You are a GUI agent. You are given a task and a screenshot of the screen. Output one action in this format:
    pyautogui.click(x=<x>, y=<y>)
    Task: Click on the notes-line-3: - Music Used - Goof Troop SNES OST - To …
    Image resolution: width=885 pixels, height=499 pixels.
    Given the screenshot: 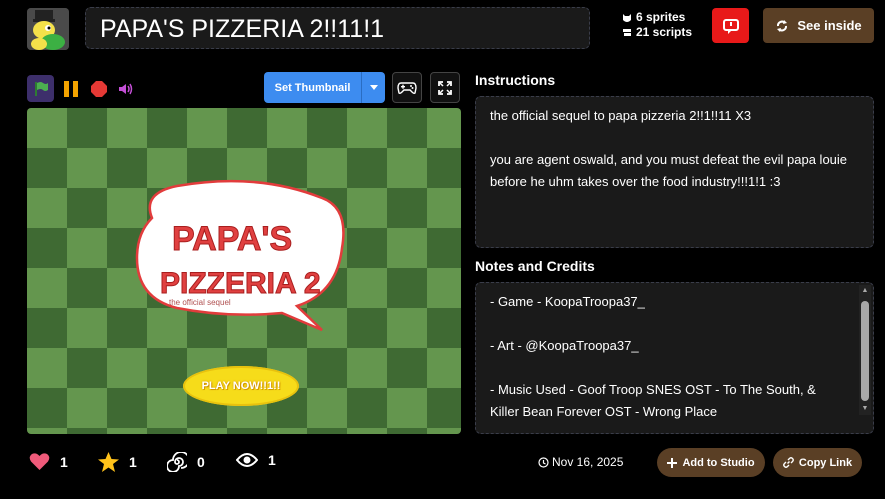 What is the action you would take?
    pyautogui.click(x=653, y=400)
    